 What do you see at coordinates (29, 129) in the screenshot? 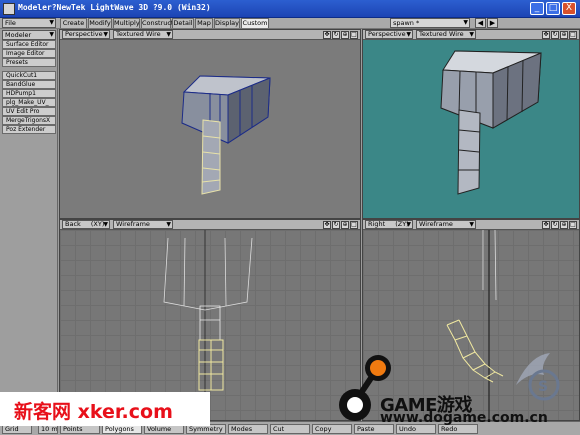
I see `sidebar-item-poz-extender: Poz Extender` at bounding box center [29, 129].